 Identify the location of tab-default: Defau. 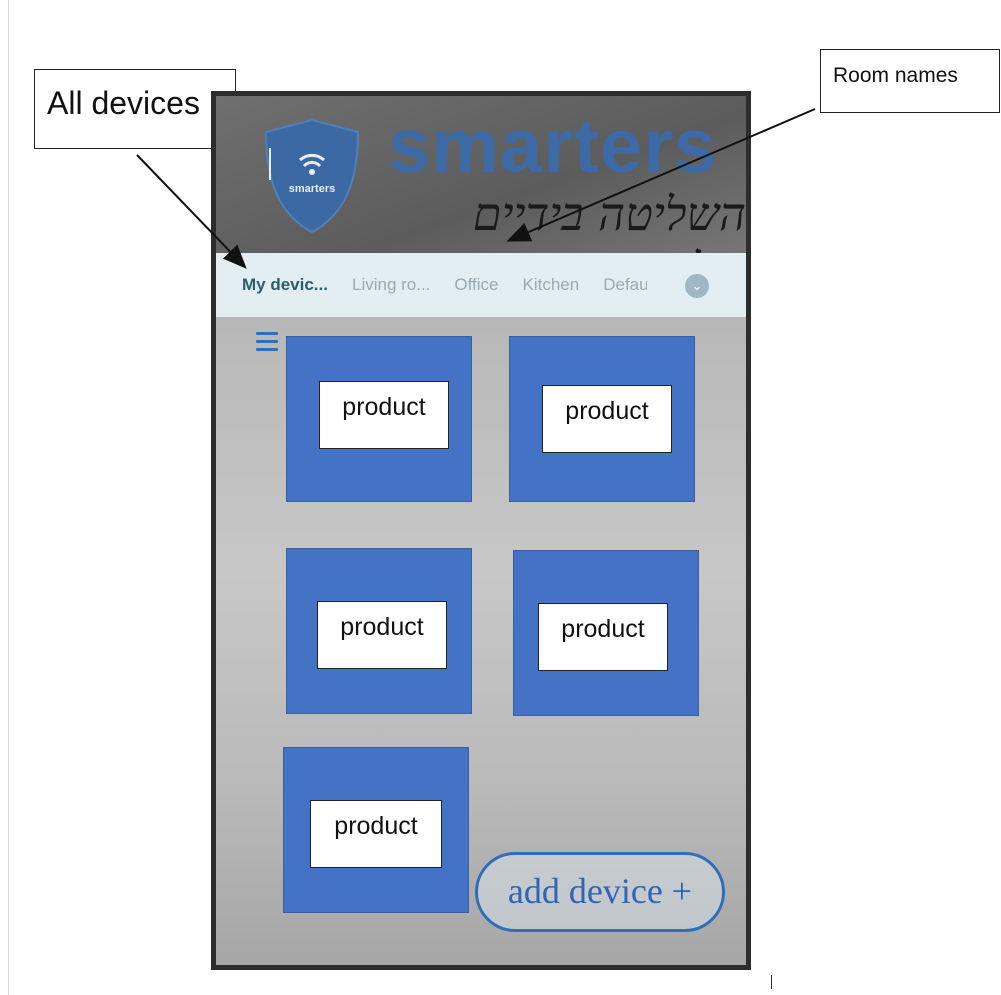
(625, 285).